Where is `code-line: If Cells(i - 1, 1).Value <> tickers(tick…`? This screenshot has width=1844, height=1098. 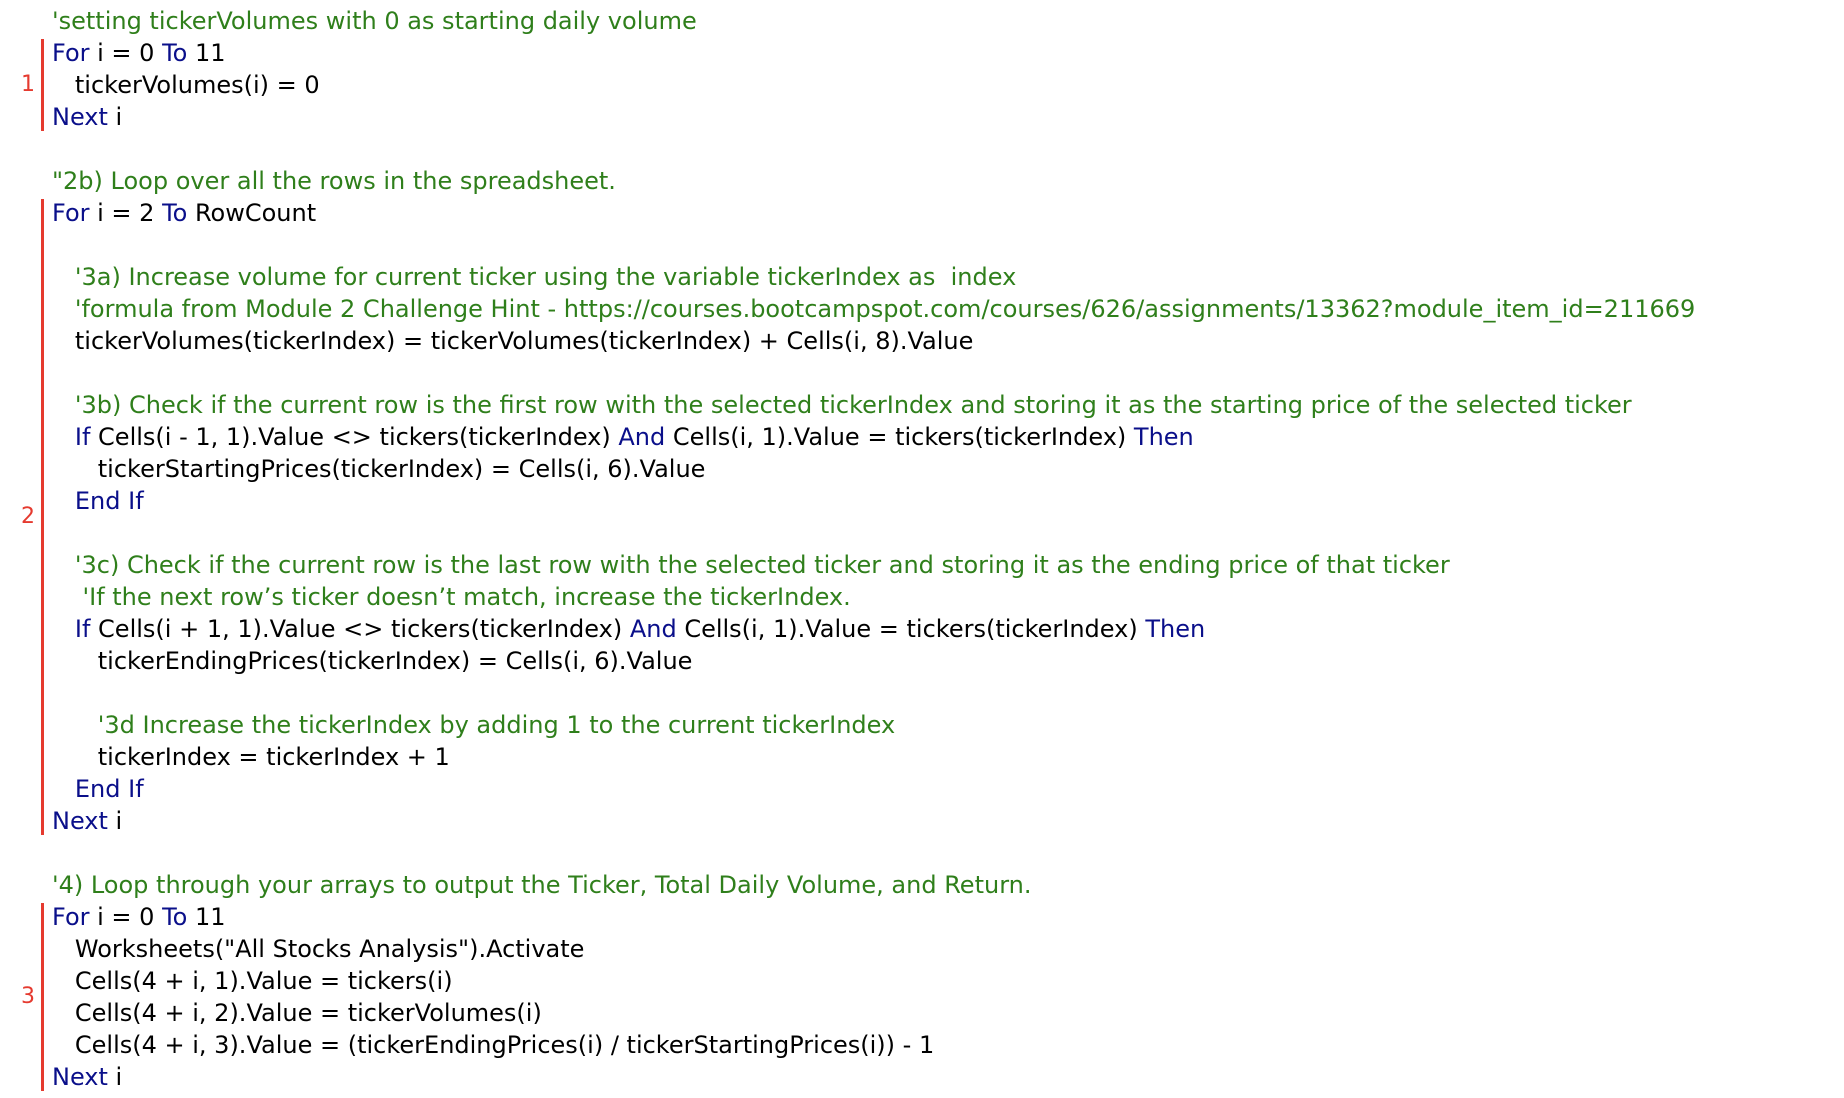
code-line: If Cells(i - 1, 1).Value <> tickers(tick… is located at coordinates (623, 437).